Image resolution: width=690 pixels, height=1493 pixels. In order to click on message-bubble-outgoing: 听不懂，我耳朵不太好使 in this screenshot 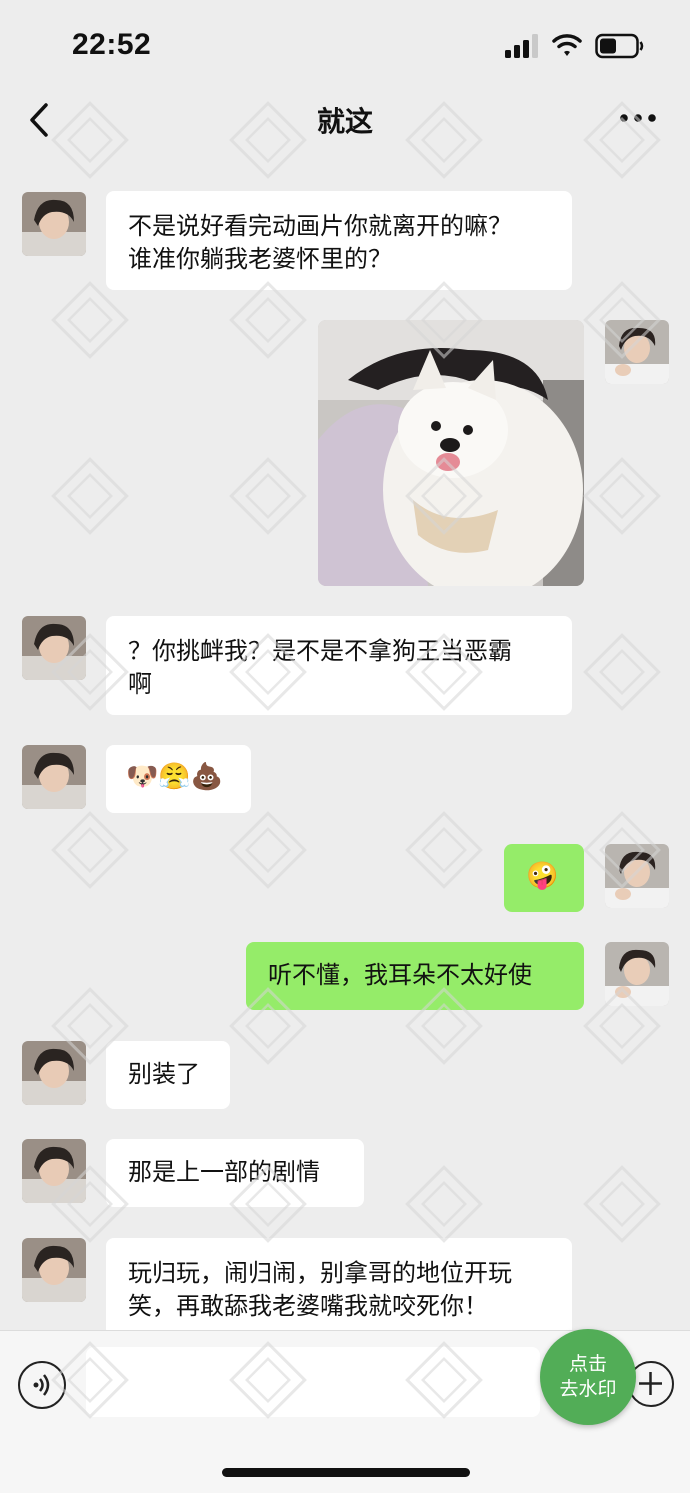, I will do `click(415, 976)`.